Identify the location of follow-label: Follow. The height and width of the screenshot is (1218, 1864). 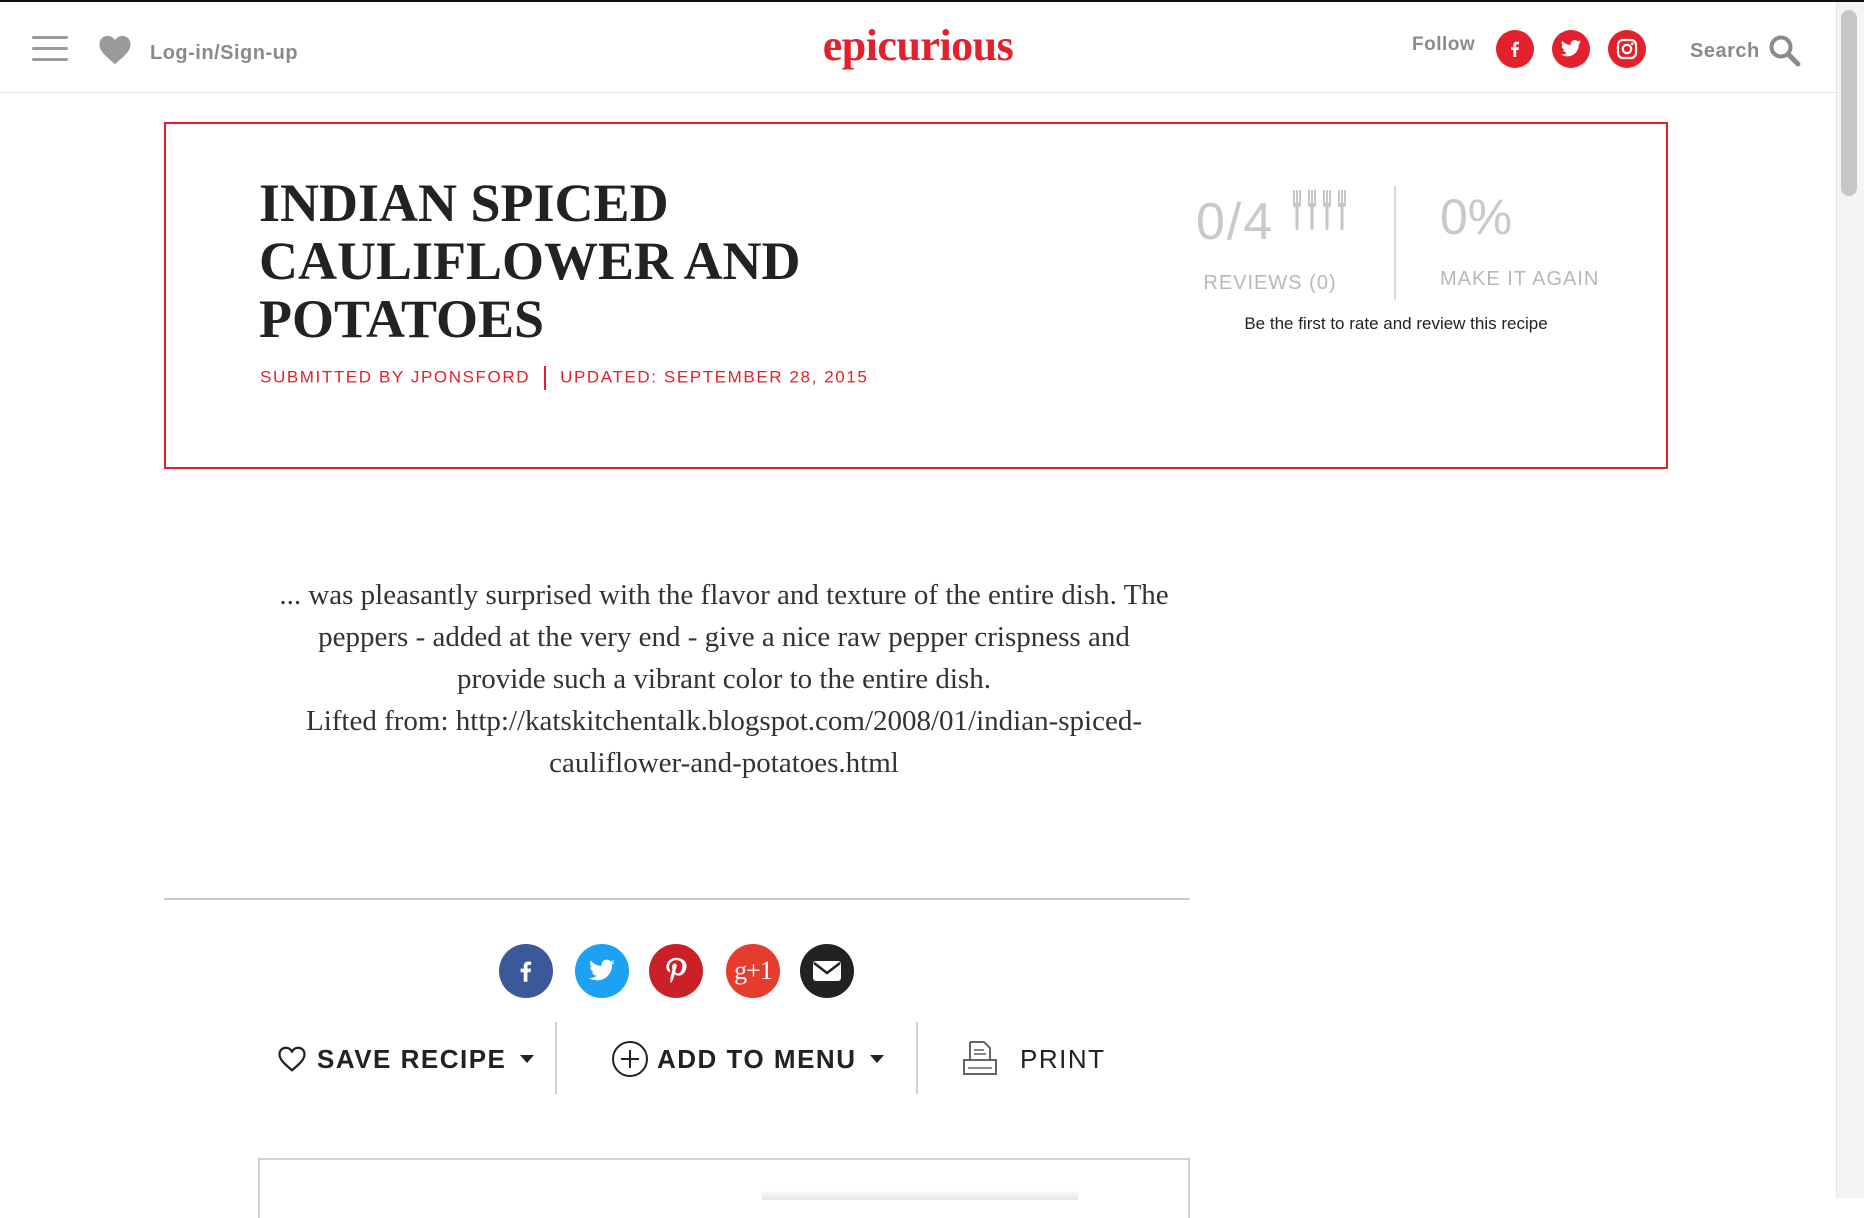
(1444, 44).